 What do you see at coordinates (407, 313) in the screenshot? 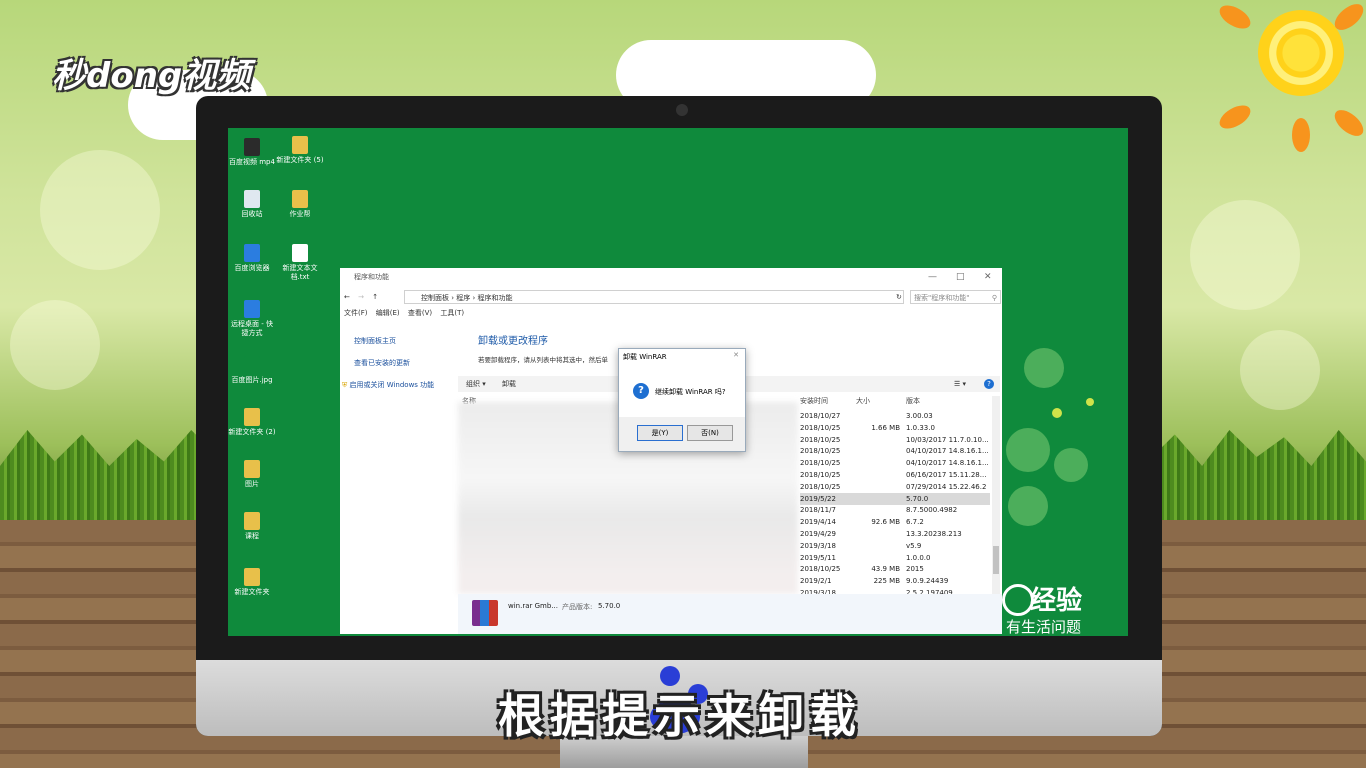
I see `menu-bar: 文件(F) 编辑(E) 查看(V) 工具(T)` at bounding box center [407, 313].